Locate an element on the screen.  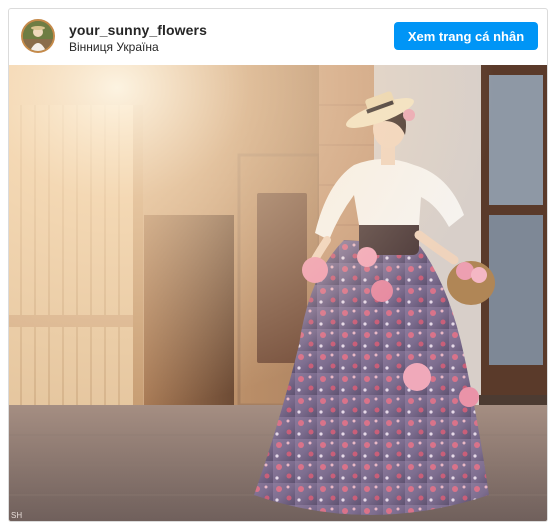
avatar-image is located at coordinates (38, 36).